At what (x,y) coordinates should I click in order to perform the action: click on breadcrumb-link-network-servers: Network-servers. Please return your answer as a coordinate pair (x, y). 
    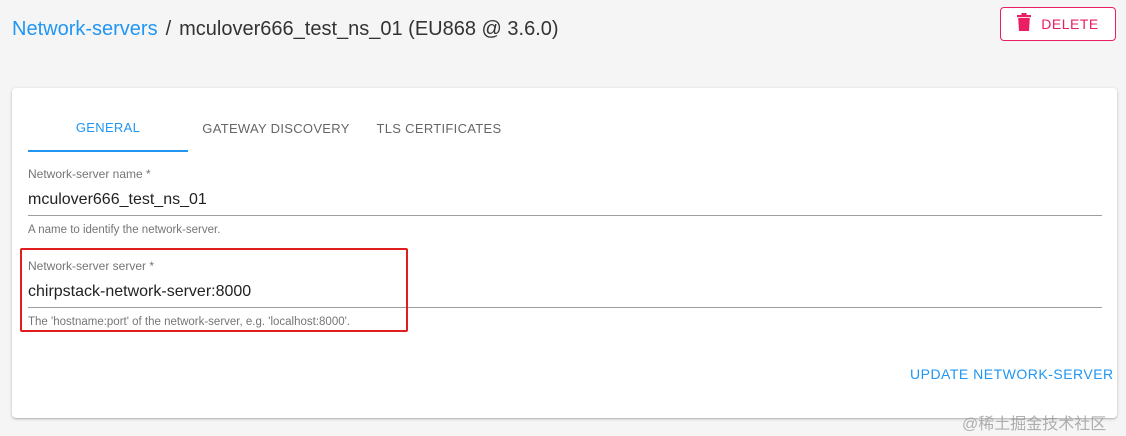
    Looking at the image, I should click on (85, 29).